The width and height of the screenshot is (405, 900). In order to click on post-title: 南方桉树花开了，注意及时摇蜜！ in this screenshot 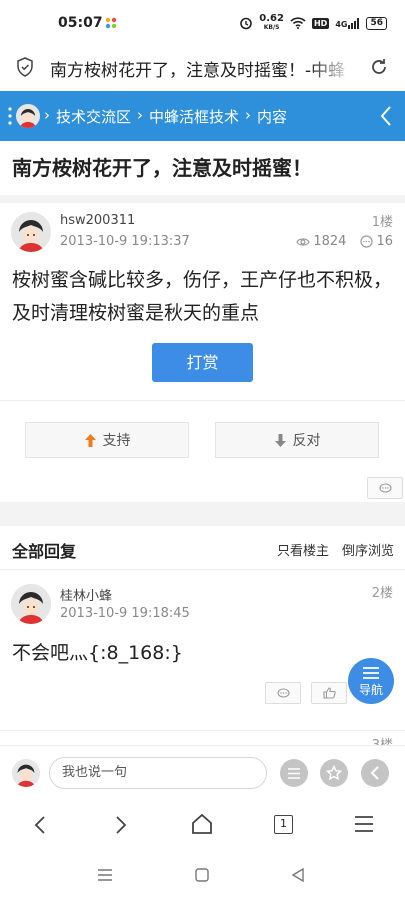, I will do `click(162, 168)`.